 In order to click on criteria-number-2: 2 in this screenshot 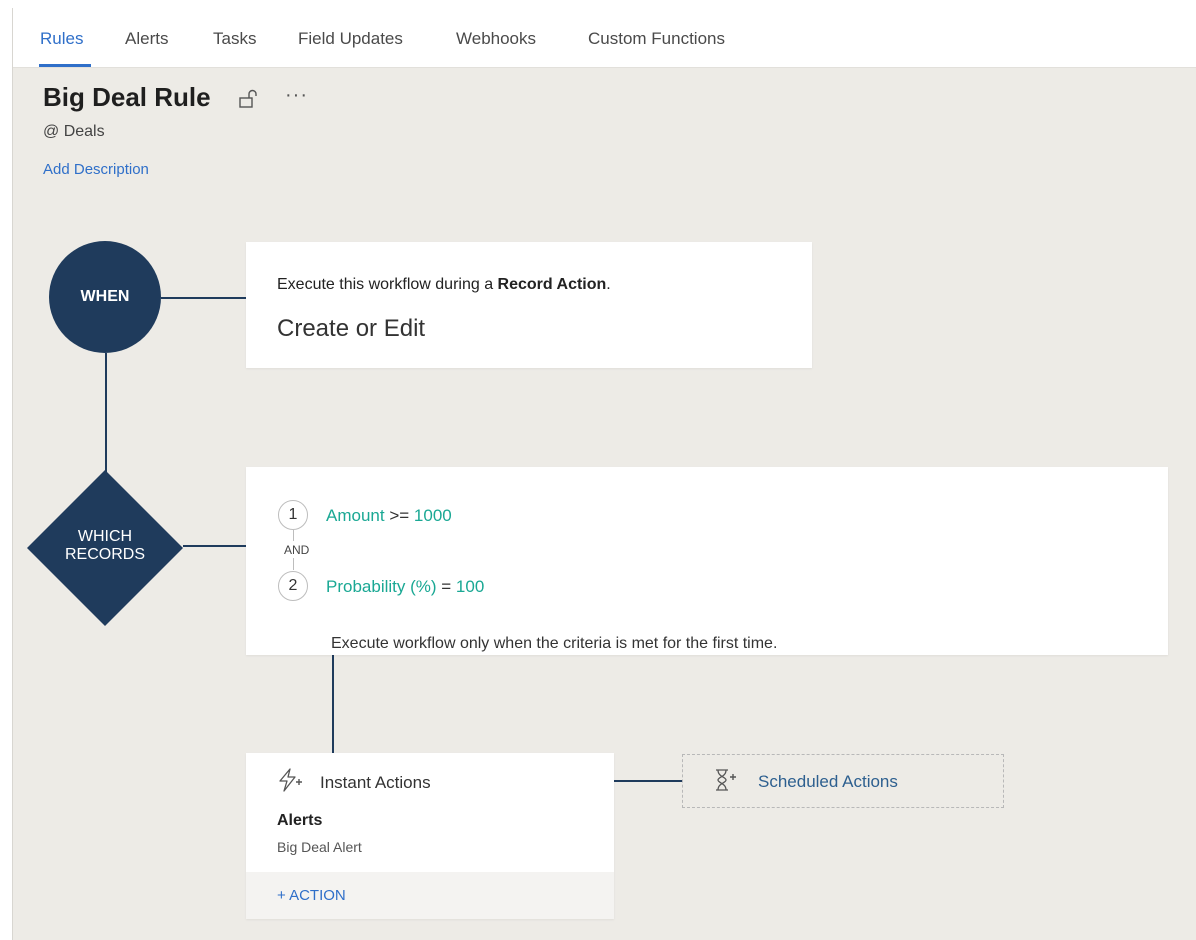, I will do `click(293, 586)`.